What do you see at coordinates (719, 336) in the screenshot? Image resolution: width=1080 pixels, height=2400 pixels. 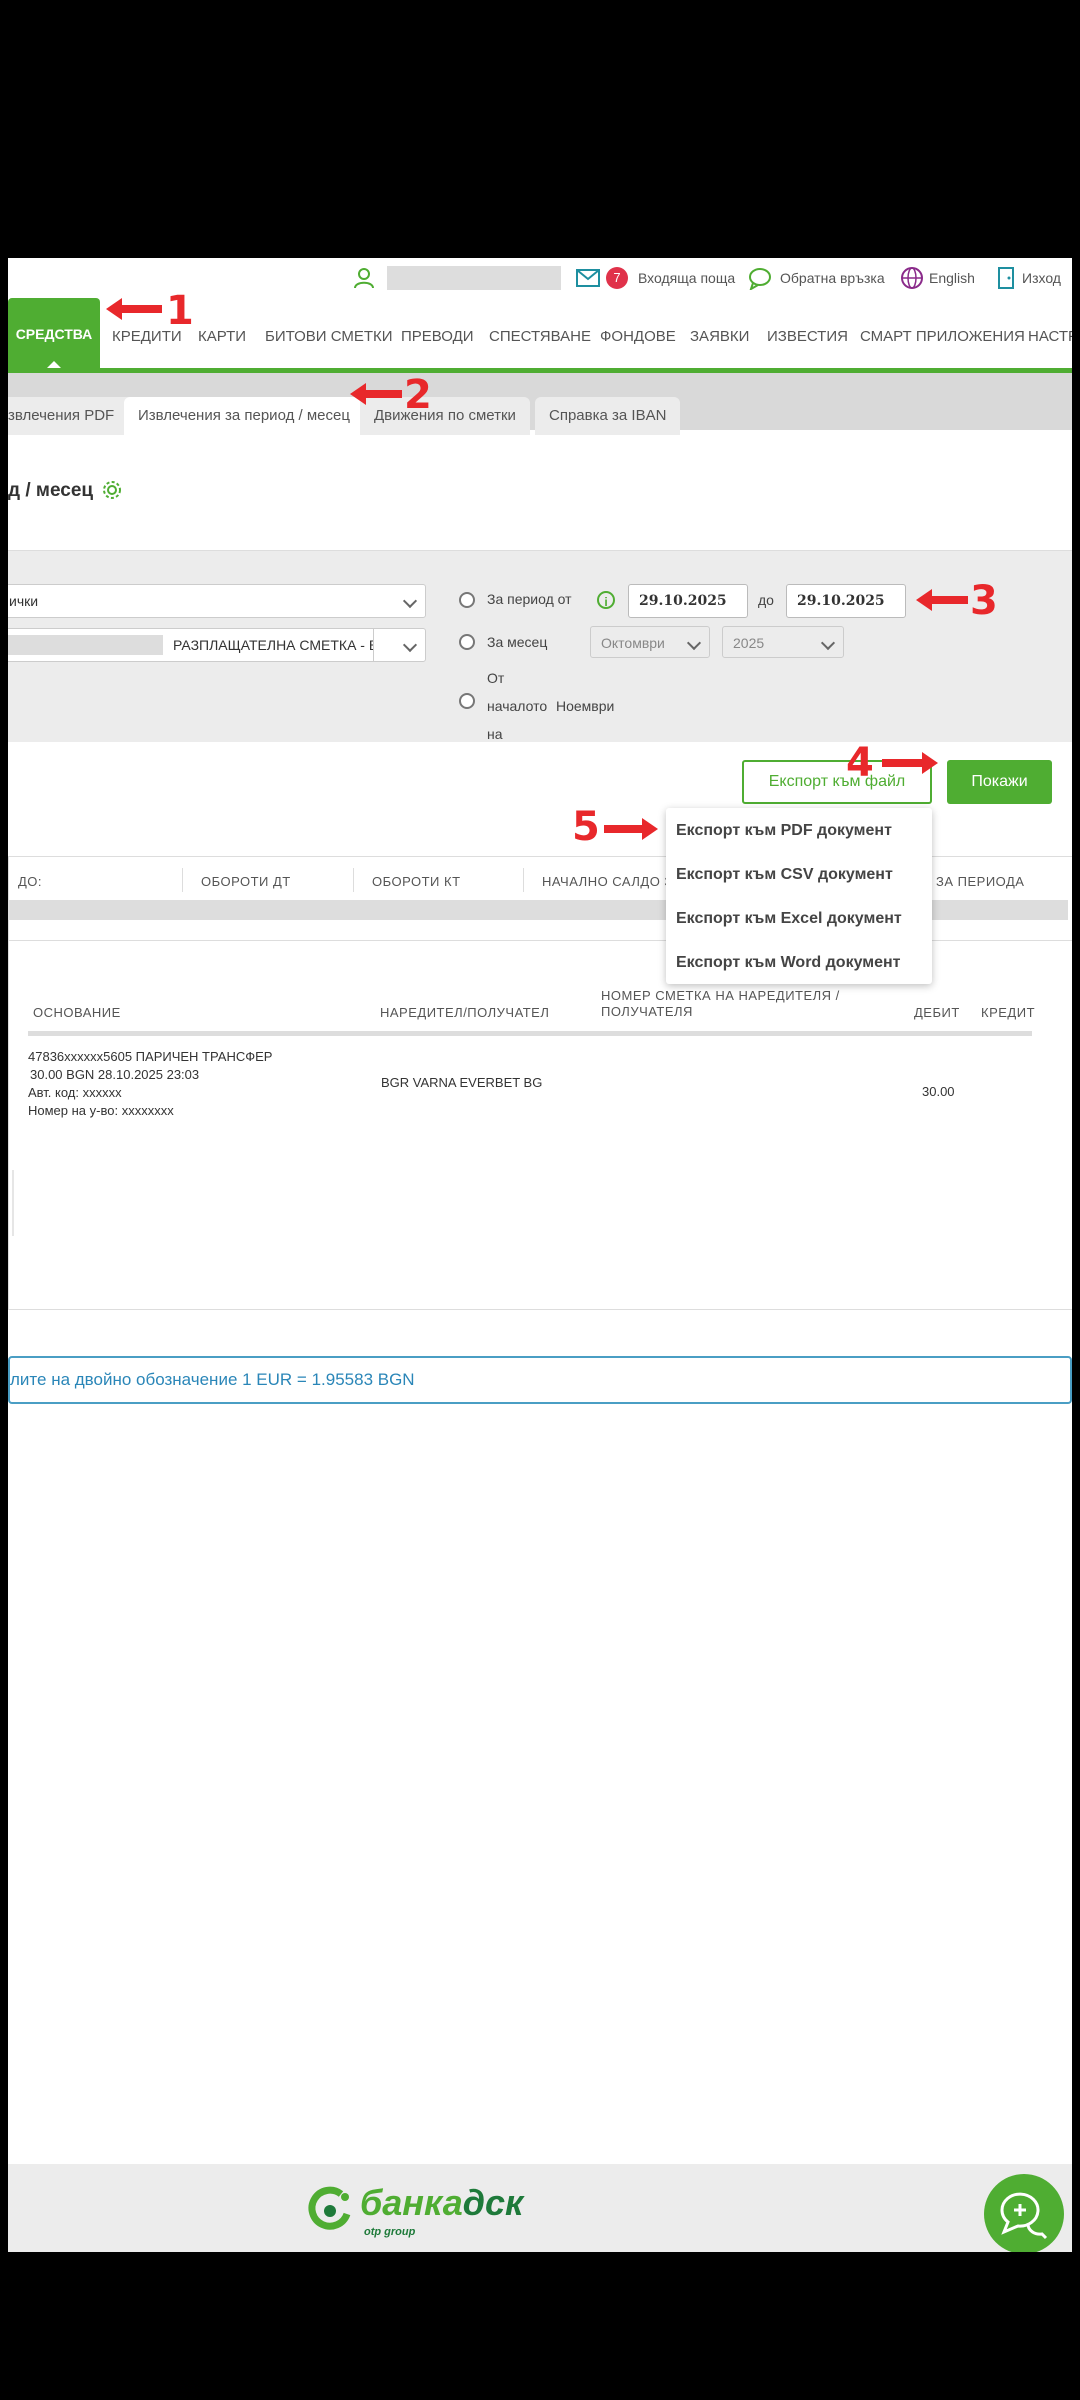 I see `nav-item-requests: ЗАЯВКИ` at bounding box center [719, 336].